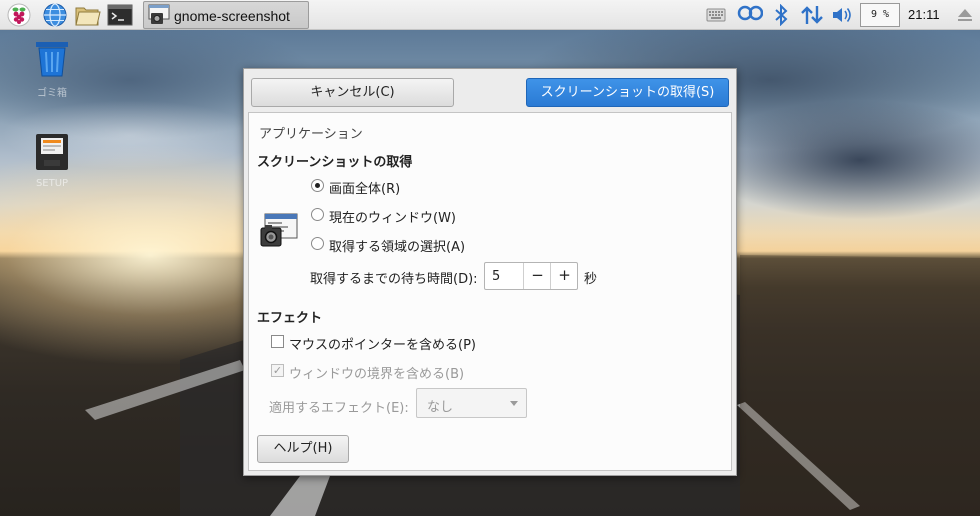  Describe the element at coordinates (564, 276) in the screenshot. I see `increment-button: +` at that location.